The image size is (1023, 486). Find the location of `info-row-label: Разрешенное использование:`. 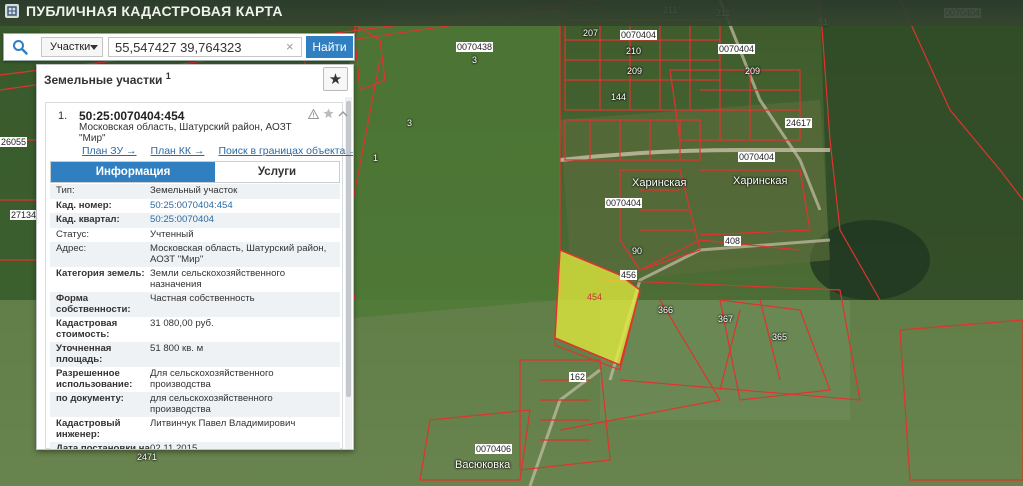

info-row-label: Разрешенное использование: is located at coordinates (94, 379).